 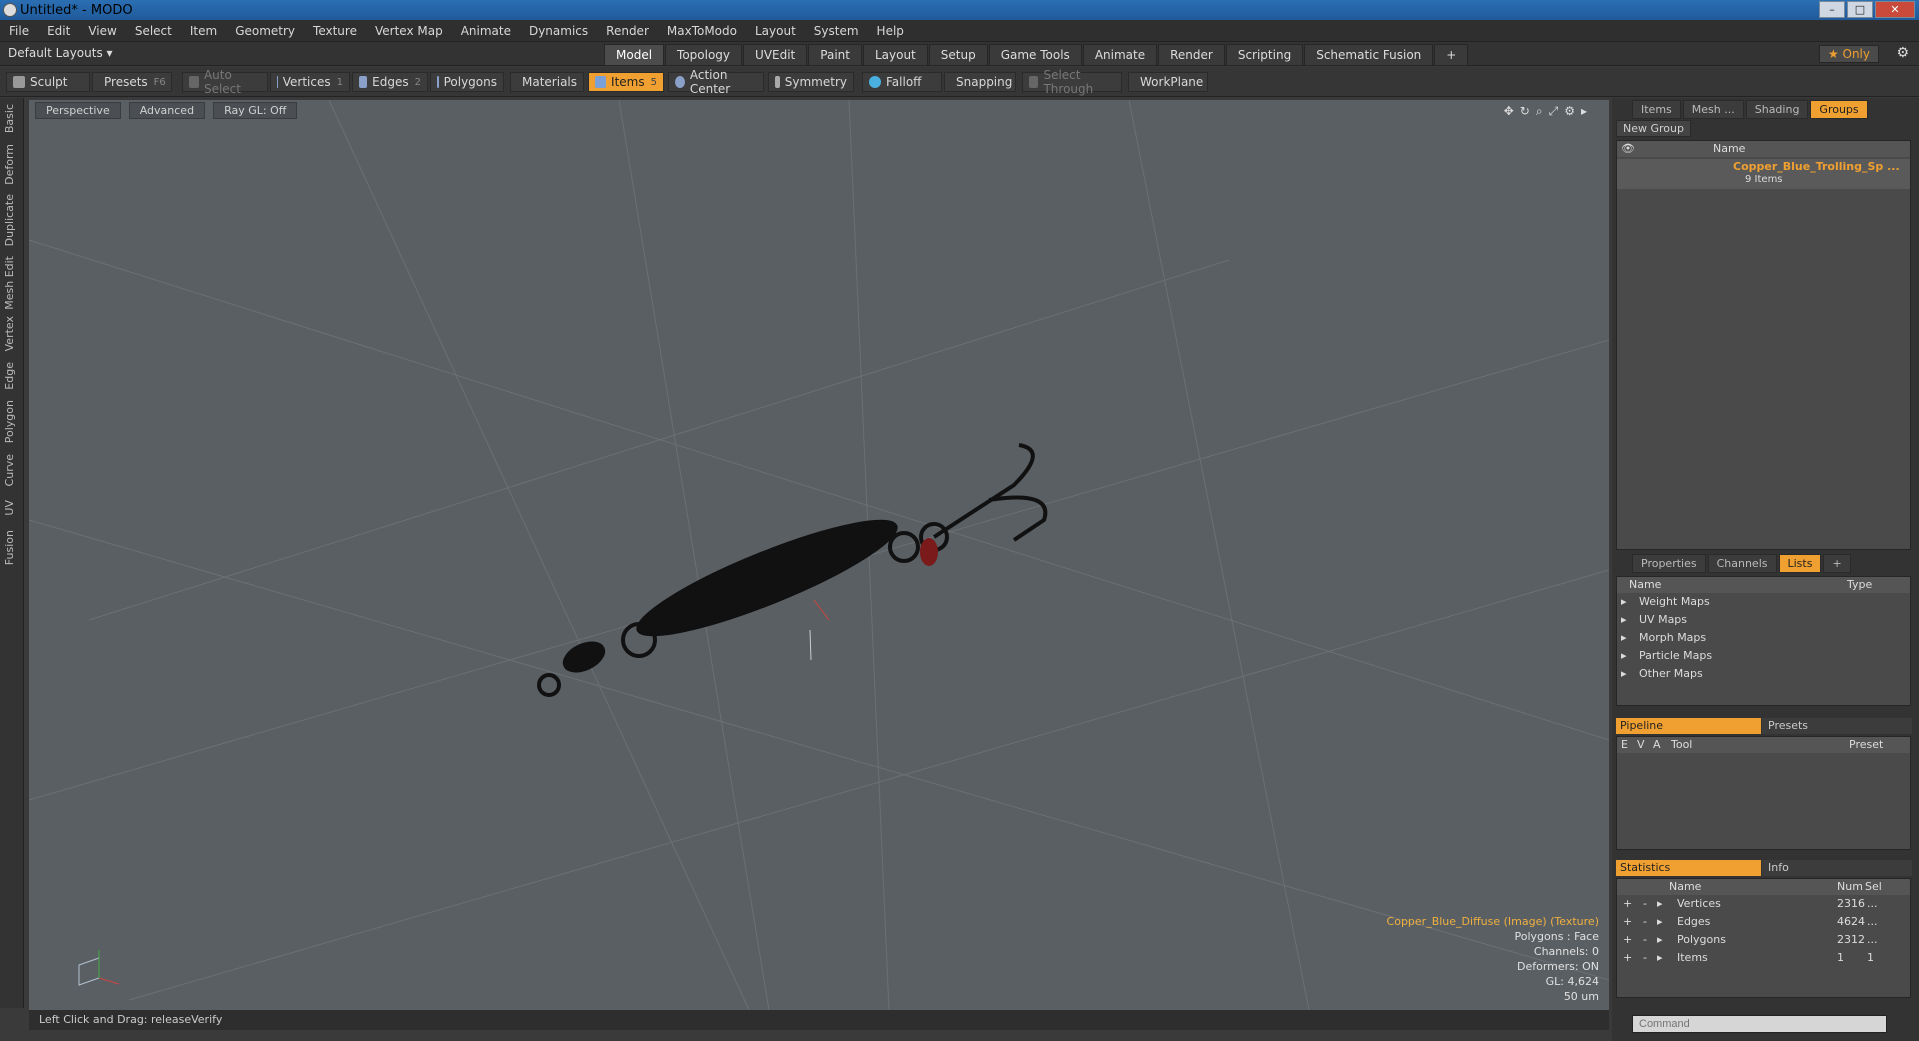 What do you see at coordinates (775, 31) in the screenshot?
I see `menu-layout: Layout` at bounding box center [775, 31].